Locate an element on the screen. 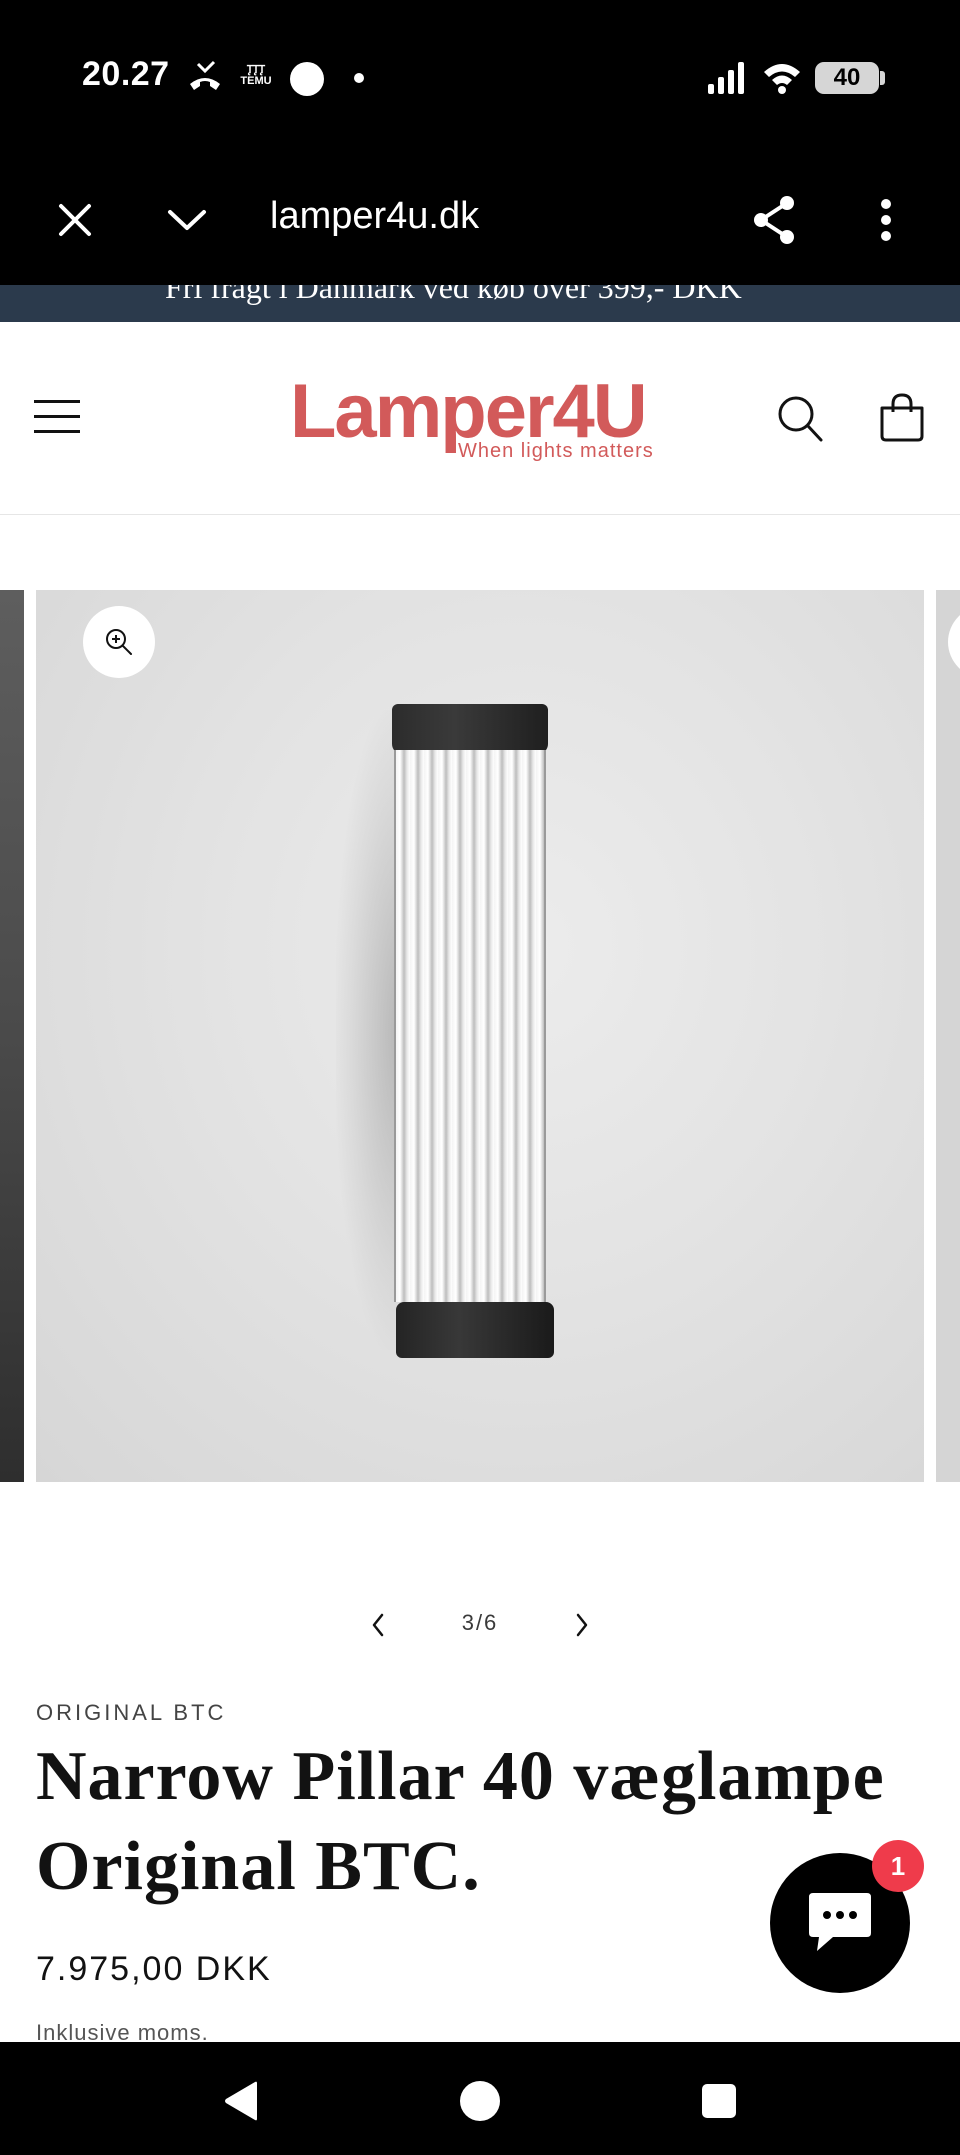 This screenshot has width=960, height=2155. zoom-button is located at coordinates (119, 642).